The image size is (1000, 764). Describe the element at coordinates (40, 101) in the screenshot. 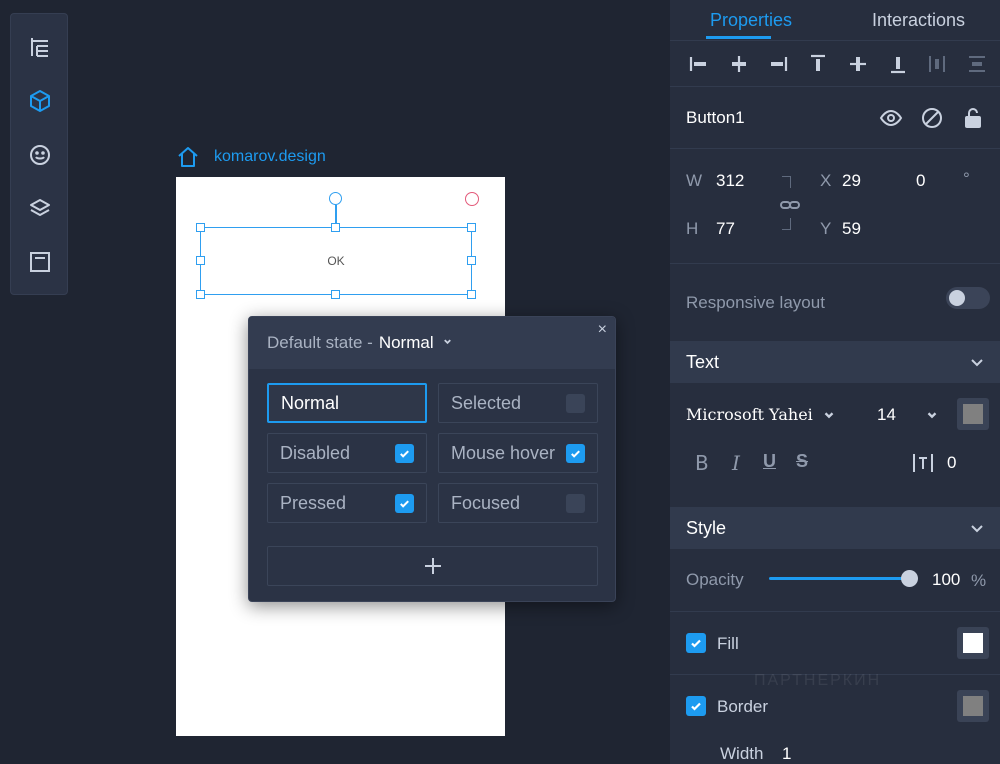

I see `cube-icon` at that location.